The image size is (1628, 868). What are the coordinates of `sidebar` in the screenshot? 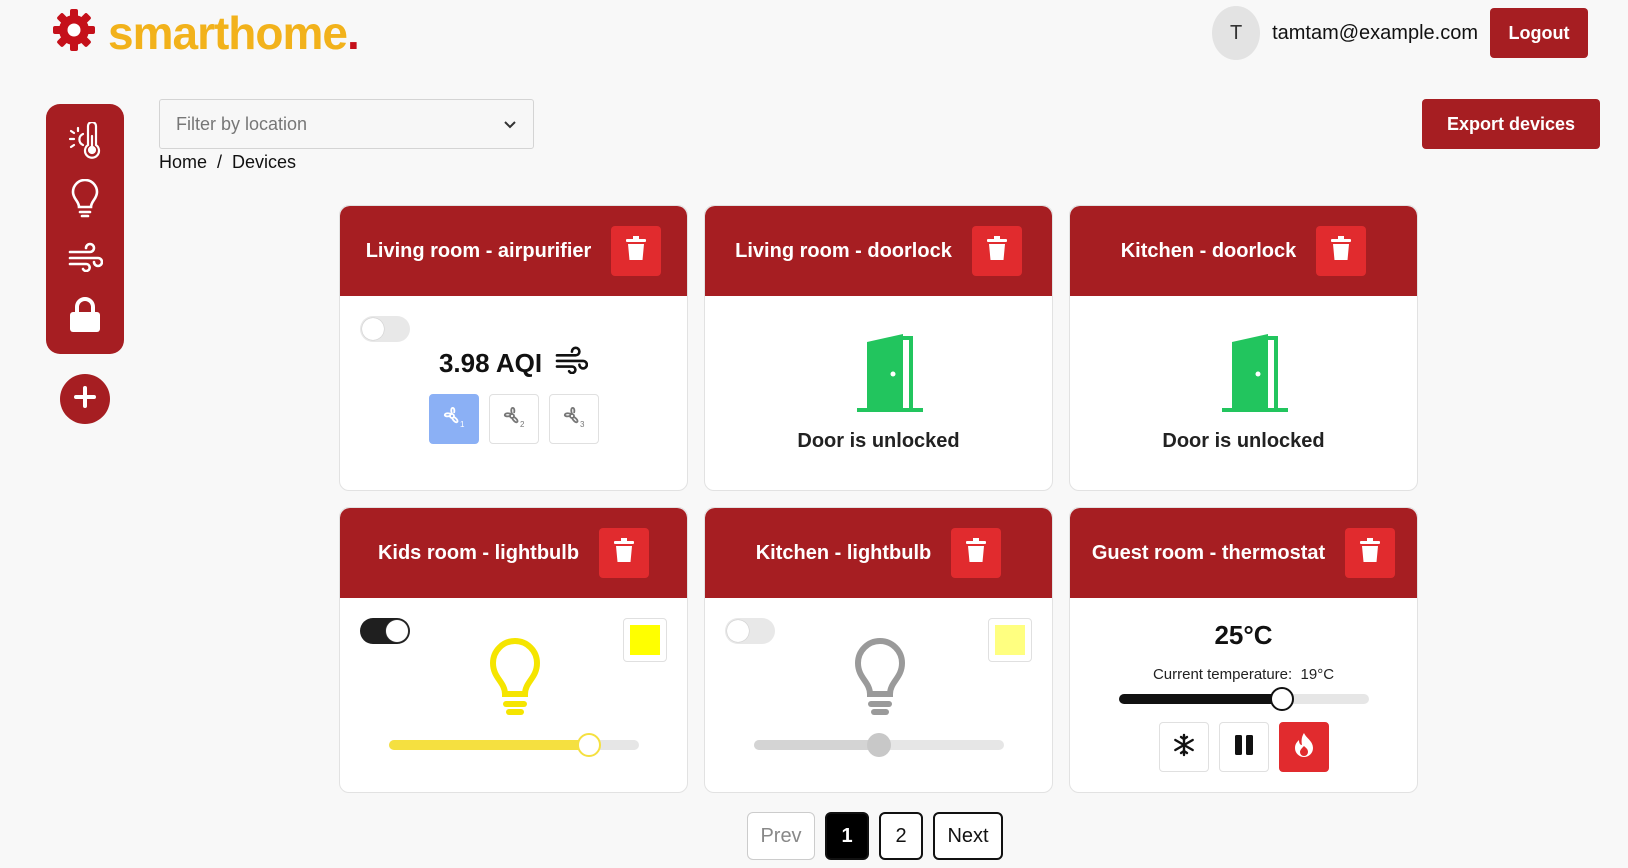 It's located at (85, 229).